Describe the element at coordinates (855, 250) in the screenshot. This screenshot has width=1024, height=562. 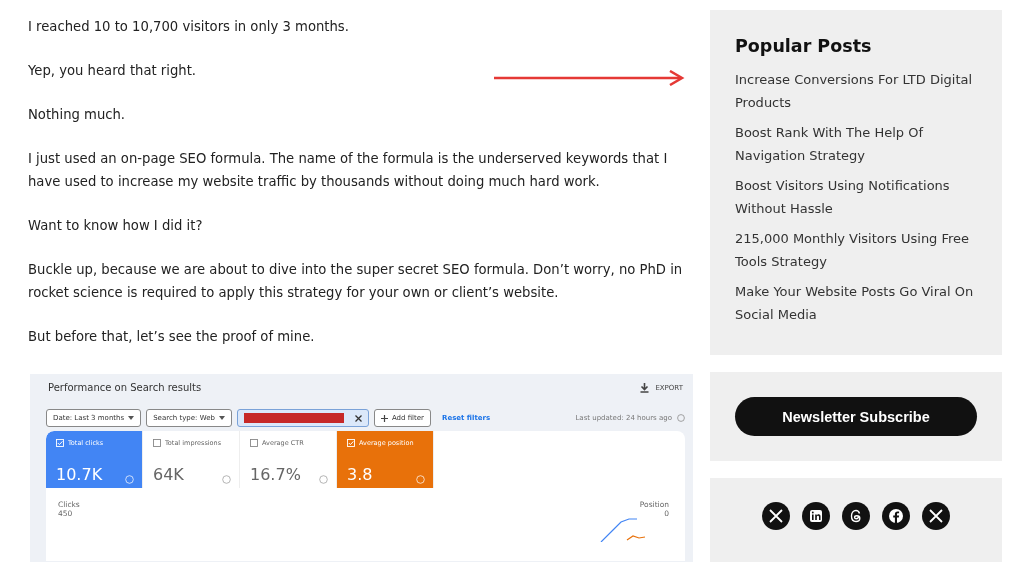
I see `post-link: 215,000 Monthly Visitors Using Free Tools Strategy` at that location.